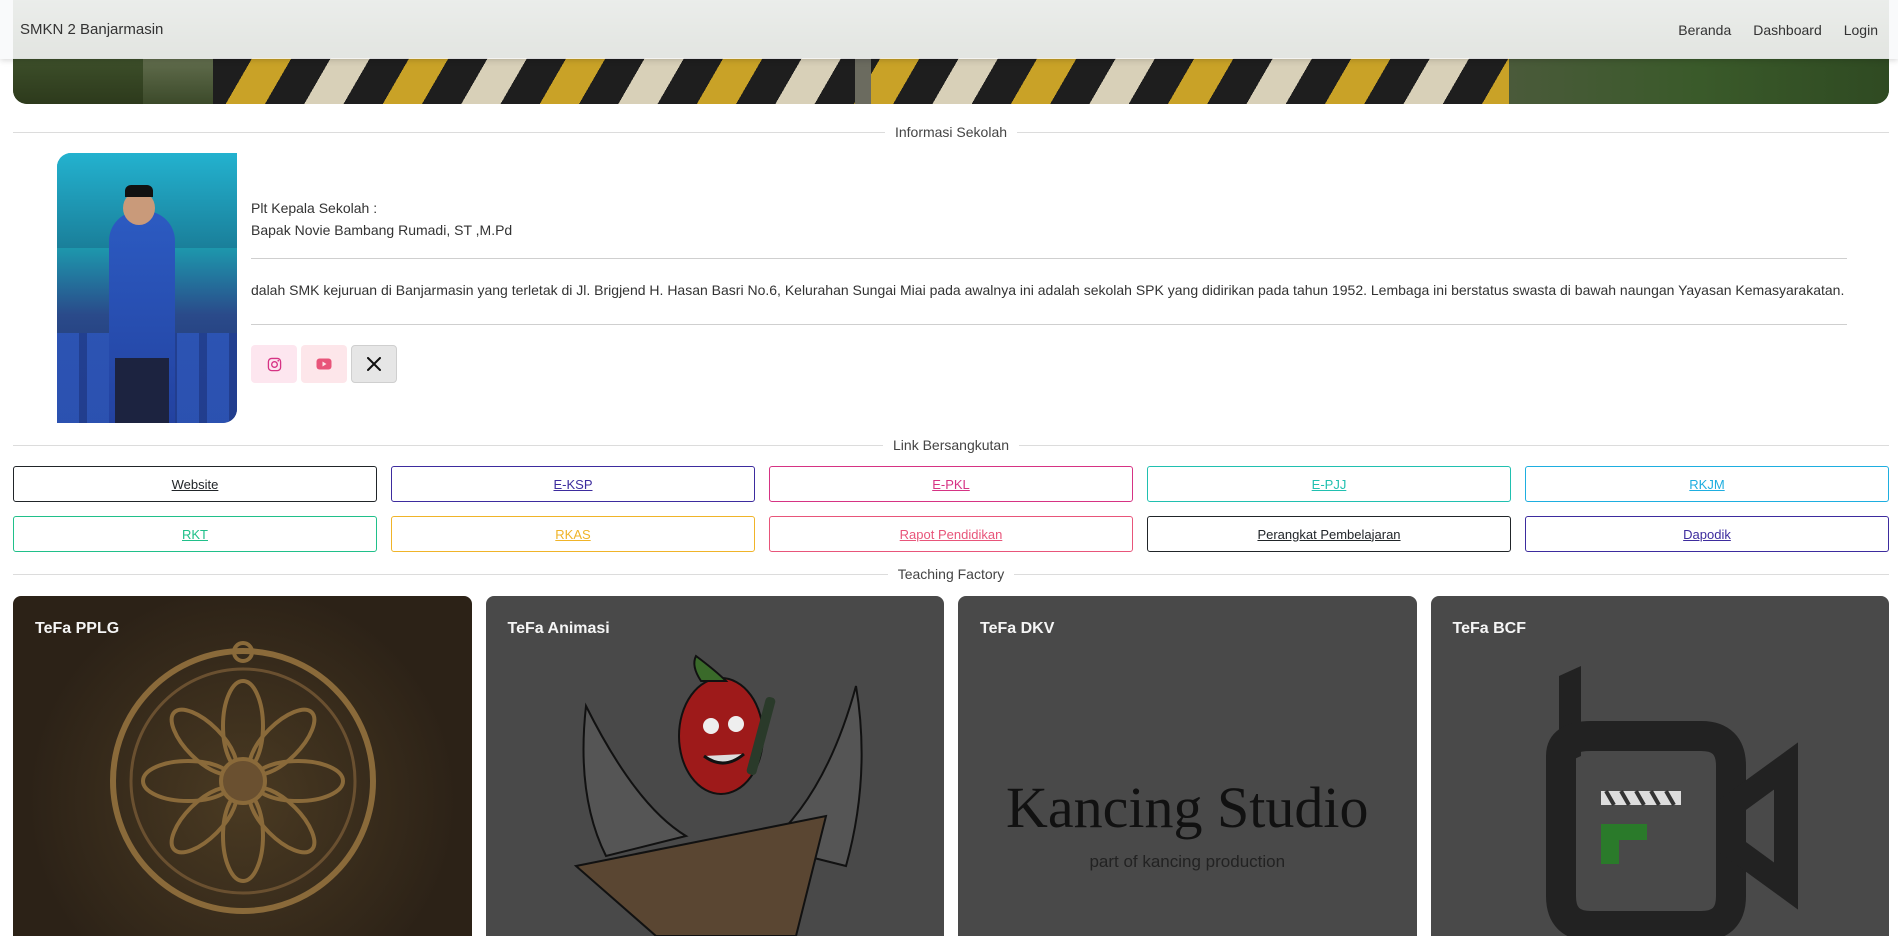  I want to click on info-divider-top, so click(1049, 258).